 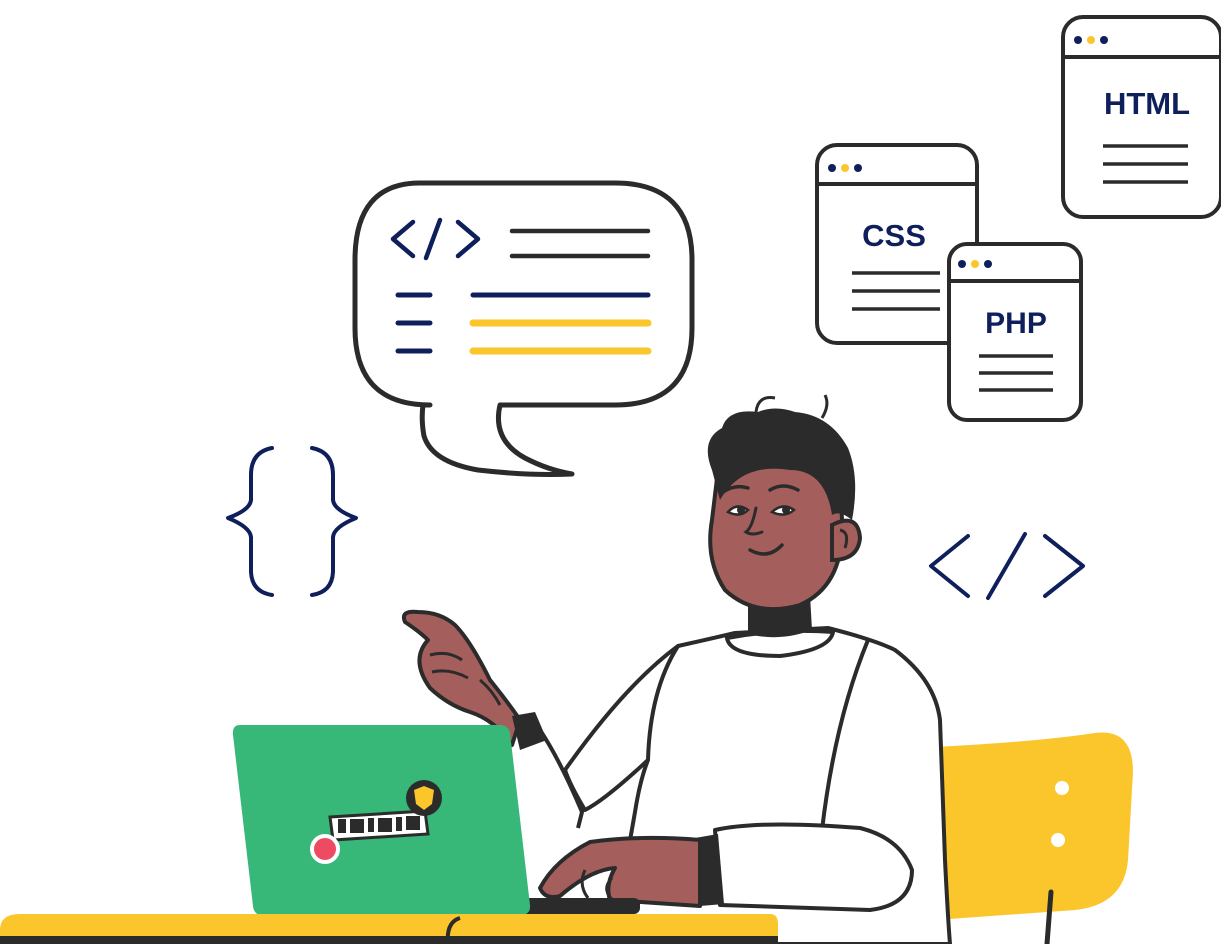 I want to click on css-window-label: CSS, so click(x=894, y=235).